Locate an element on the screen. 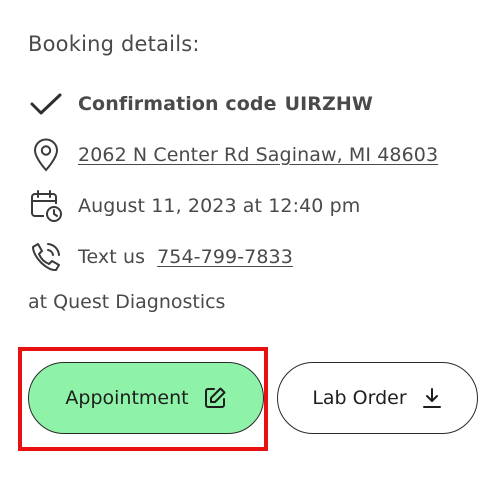 Image resolution: width=489 pixels, height=490 pixels. location-pin-icon is located at coordinates (46, 155).